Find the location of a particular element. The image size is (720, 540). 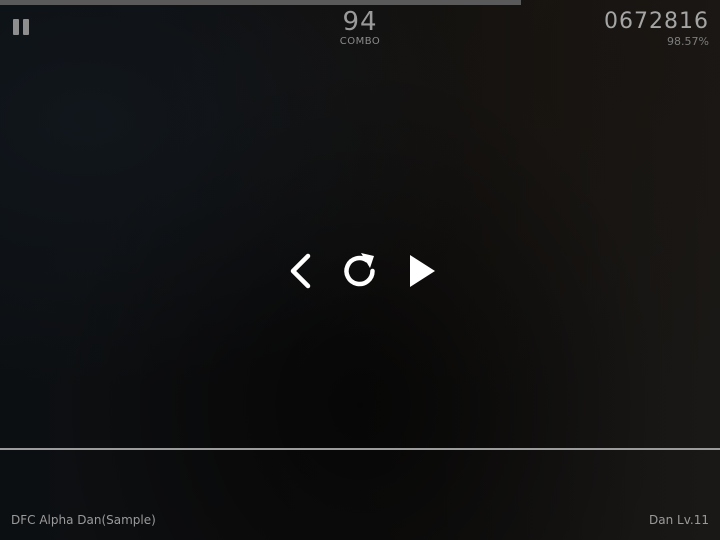

pause-icon-bar is located at coordinates (26, 27).